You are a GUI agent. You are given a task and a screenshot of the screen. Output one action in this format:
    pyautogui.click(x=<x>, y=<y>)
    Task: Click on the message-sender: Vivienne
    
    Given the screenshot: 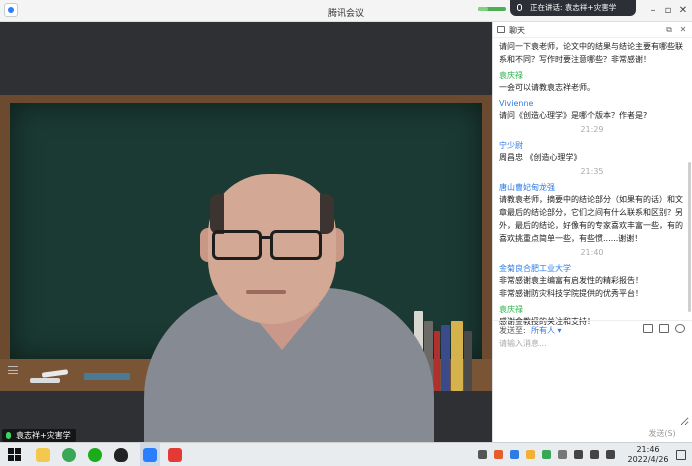 What is the action you would take?
    pyautogui.click(x=592, y=103)
    